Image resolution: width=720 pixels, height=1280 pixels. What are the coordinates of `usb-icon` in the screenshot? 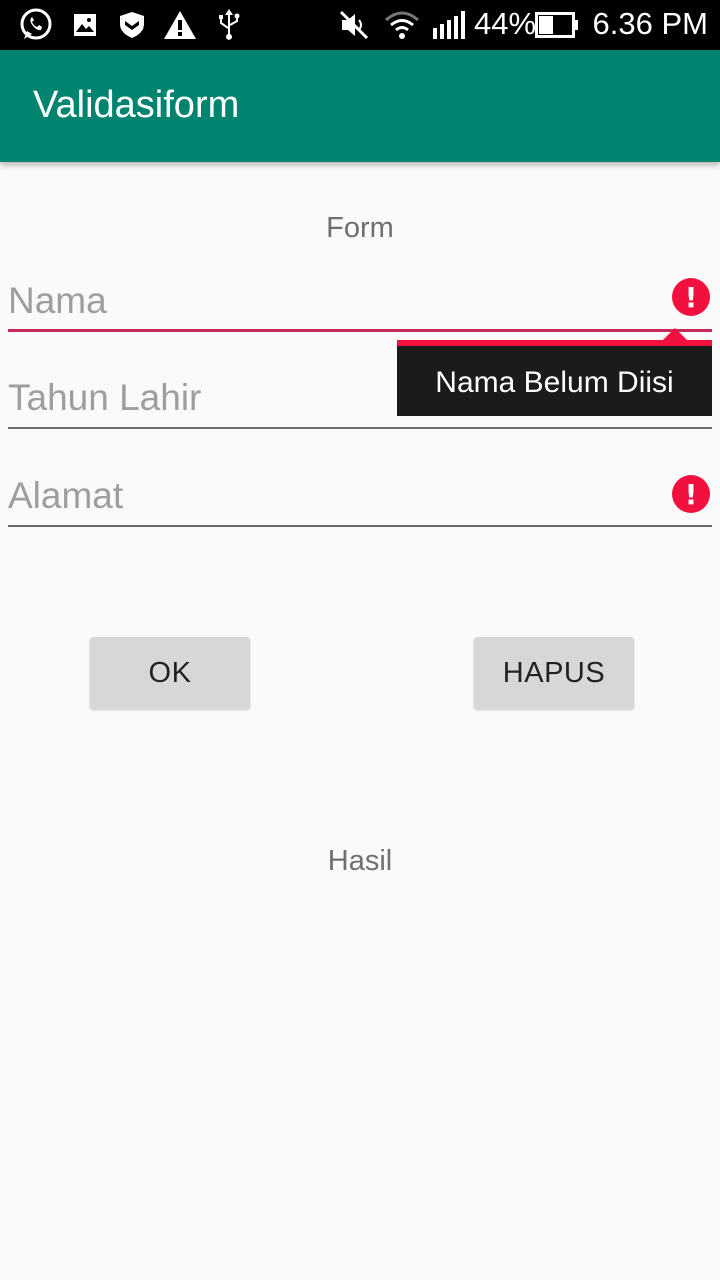 It's located at (229, 25).